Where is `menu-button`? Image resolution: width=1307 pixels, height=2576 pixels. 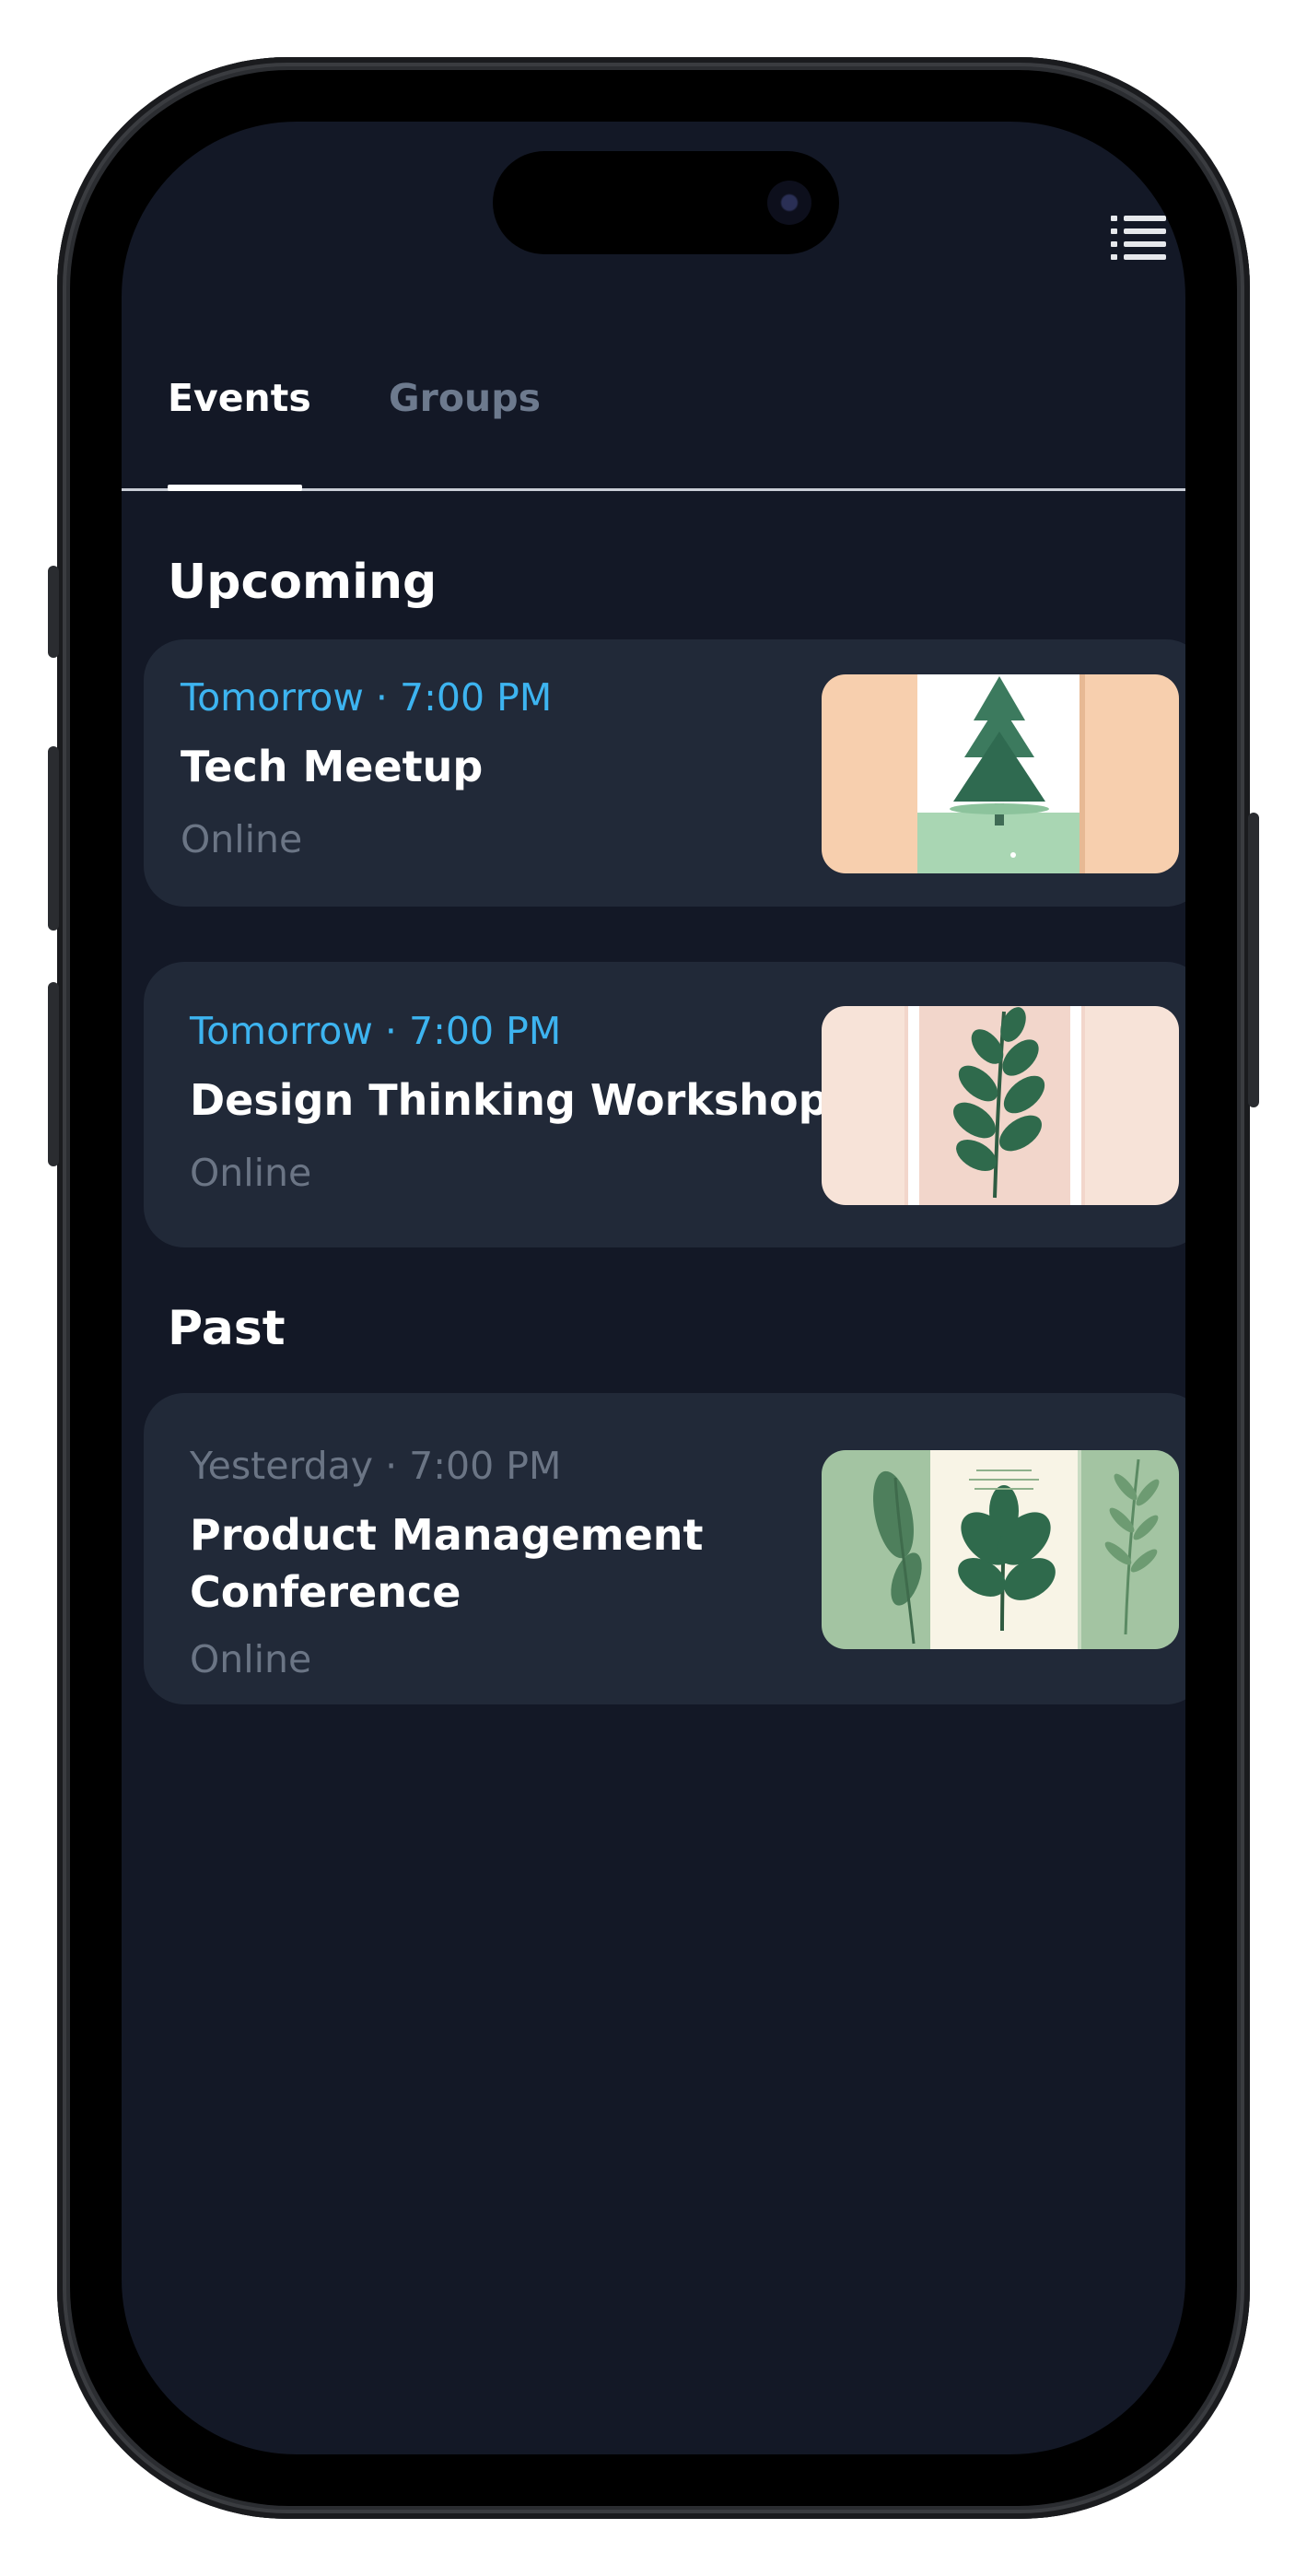
menu-button is located at coordinates (1138, 237).